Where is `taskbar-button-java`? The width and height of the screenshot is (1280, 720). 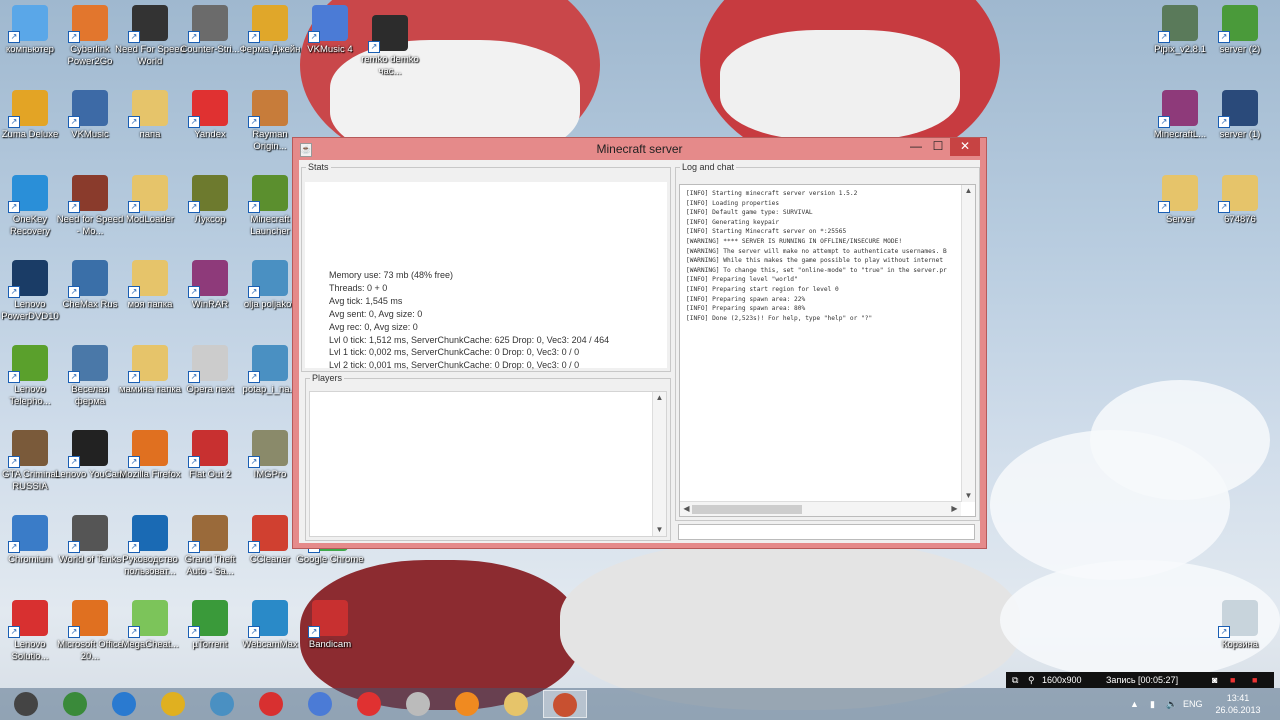 taskbar-button-java is located at coordinates (565, 704).